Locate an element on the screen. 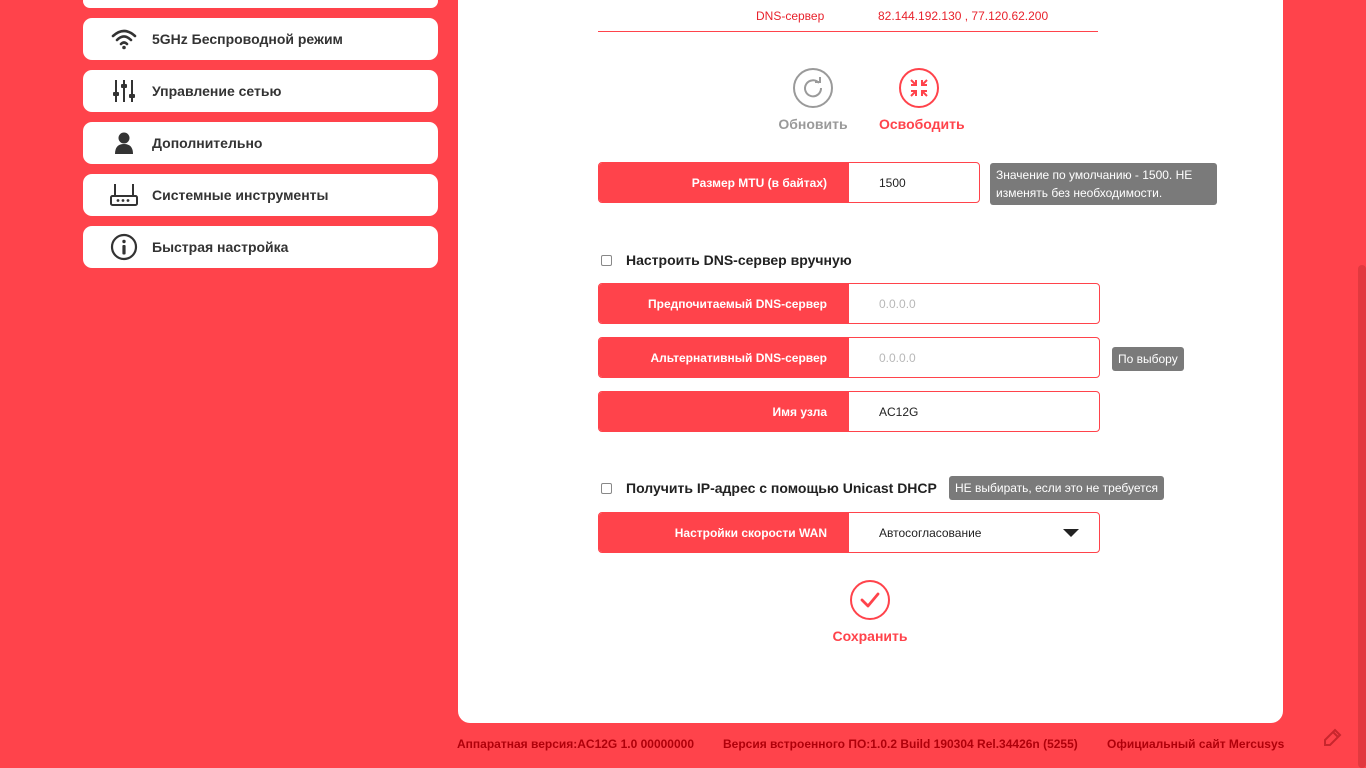 This screenshot has height=768, width=1366. unicast-checkbox-row: Получить IP-адрес с помощью Unicast DHCP is located at coordinates (769, 488).